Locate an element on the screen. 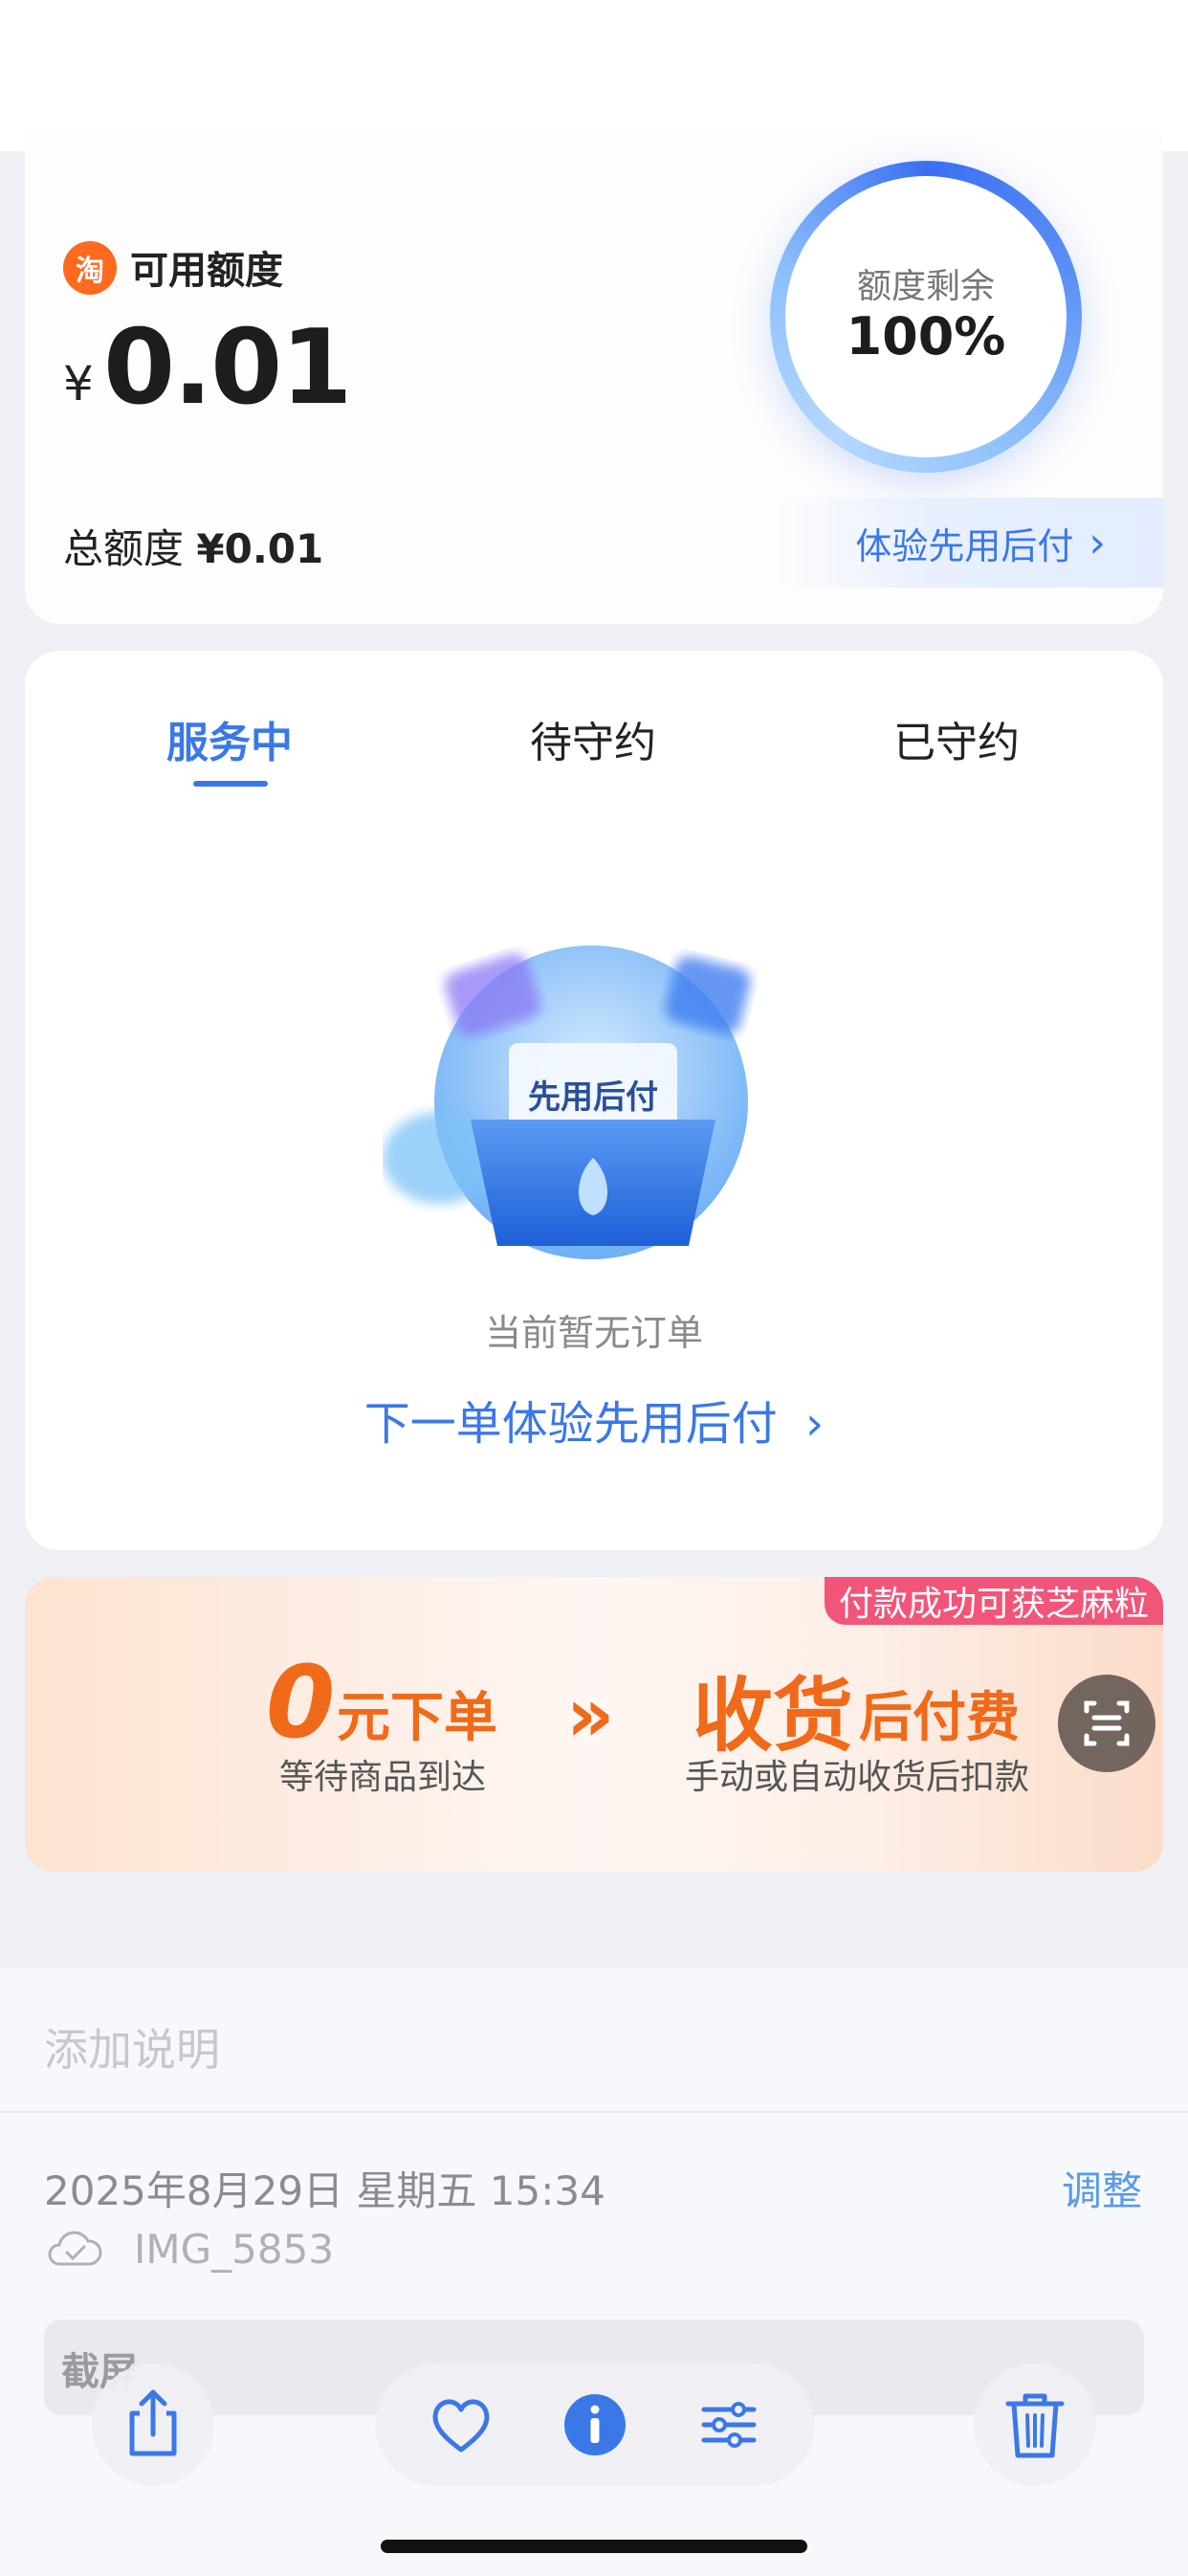 The image size is (1188, 2576). svg-text: 先用后付 is located at coordinates (593, 1097).